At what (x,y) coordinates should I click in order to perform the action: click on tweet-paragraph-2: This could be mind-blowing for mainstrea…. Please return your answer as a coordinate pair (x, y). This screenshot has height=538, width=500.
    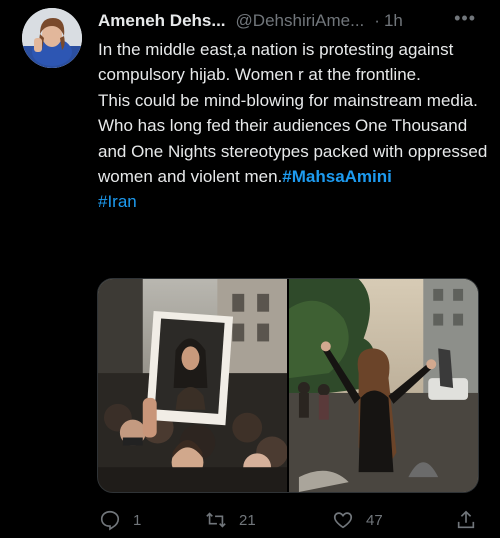
    Looking at the image, I should click on (295, 139).